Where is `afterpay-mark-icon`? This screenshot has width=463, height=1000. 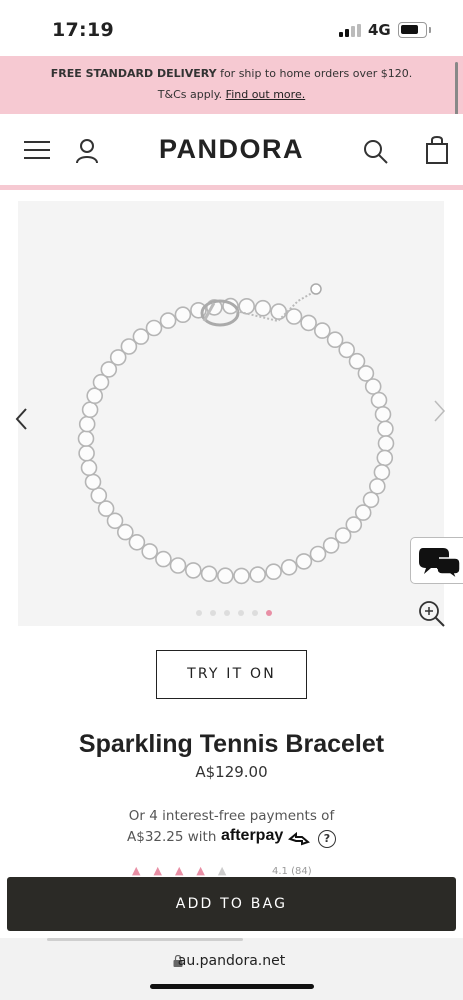
afterpay-mark-icon is located at coordinates (299, 839).